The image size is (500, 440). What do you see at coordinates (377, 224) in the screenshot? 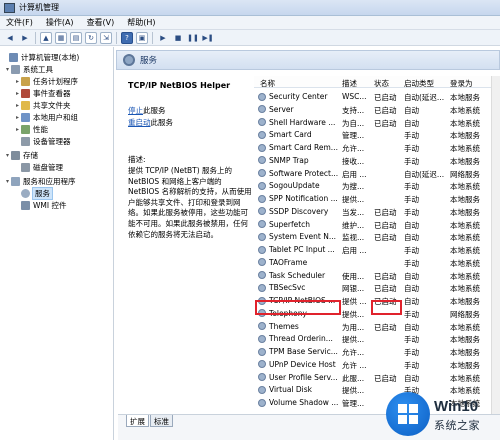
I see `service-row: Superfetch 维护... 已启动 自动 本地系统` at bounding box center [377, 224].